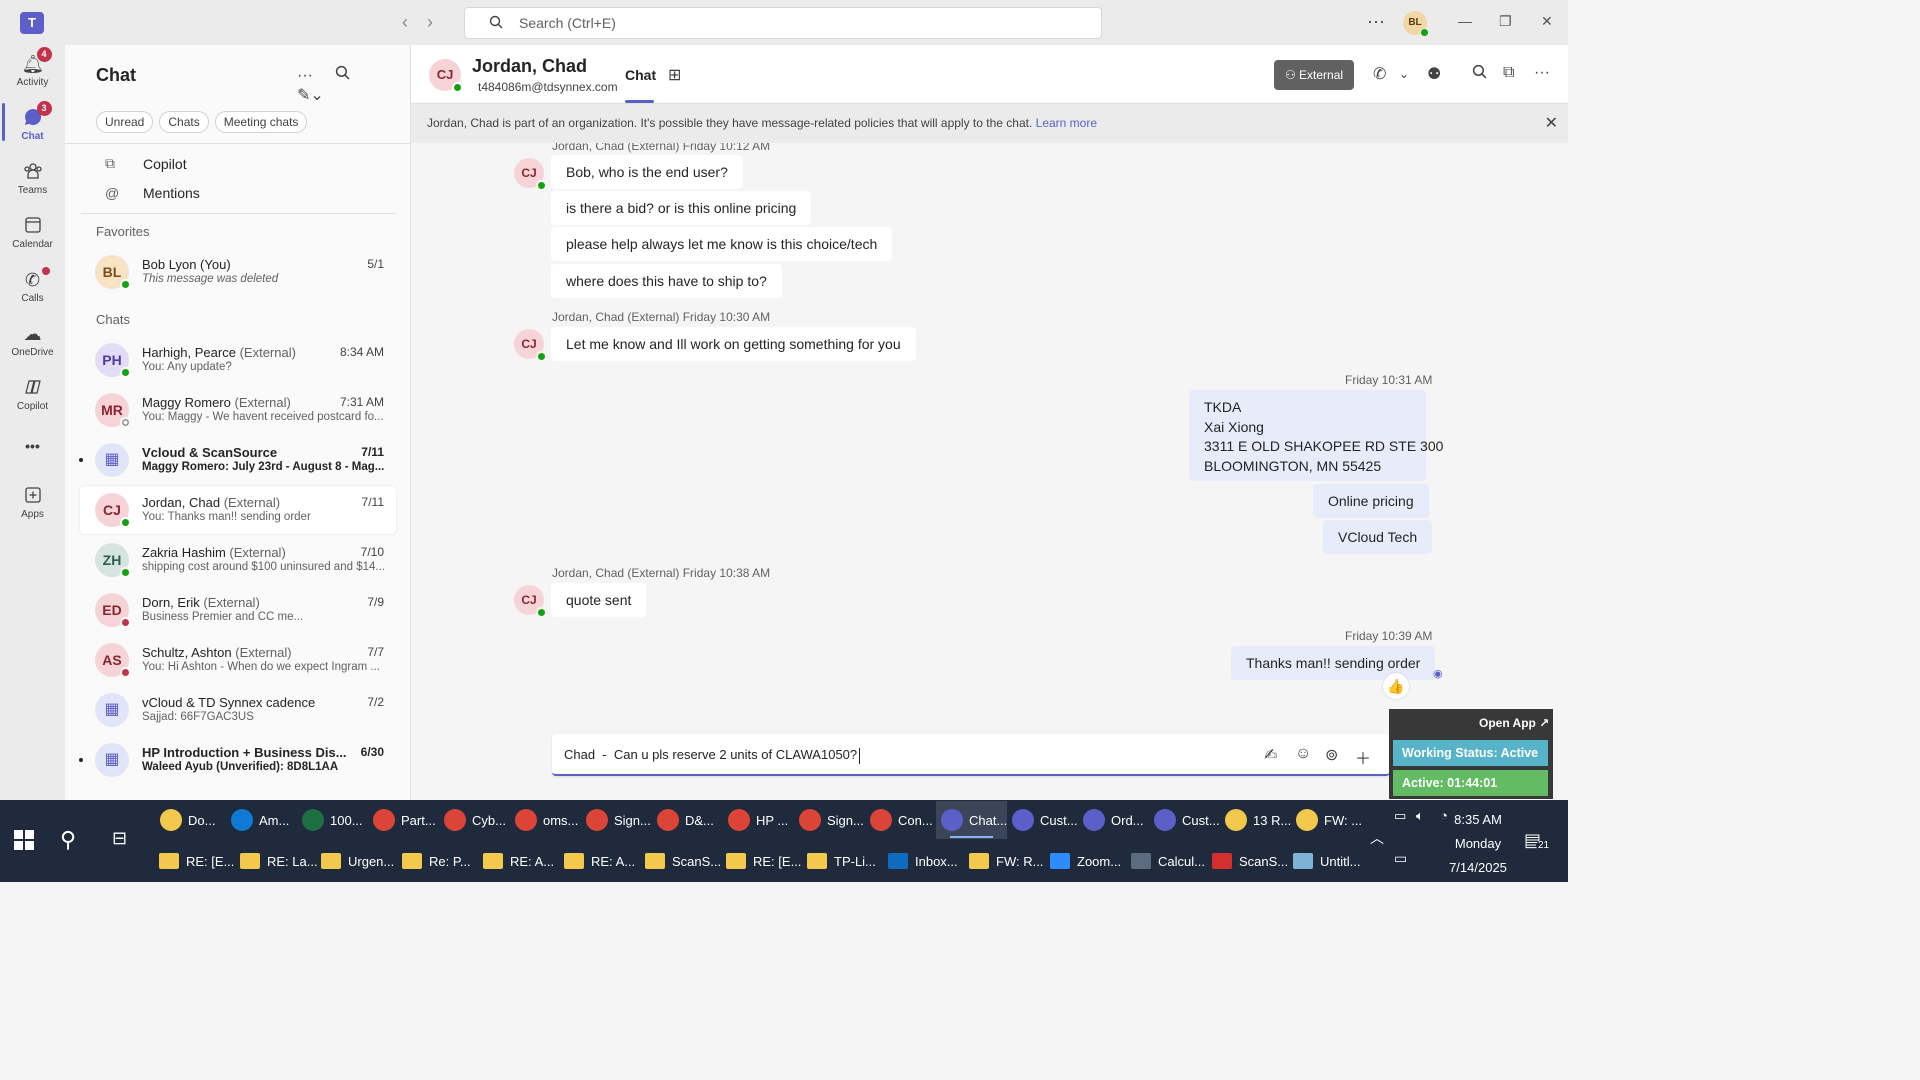  Describe the element at coordinates (599, 600) in the screenshot. I see `message-bubble: quote sent` at that location.